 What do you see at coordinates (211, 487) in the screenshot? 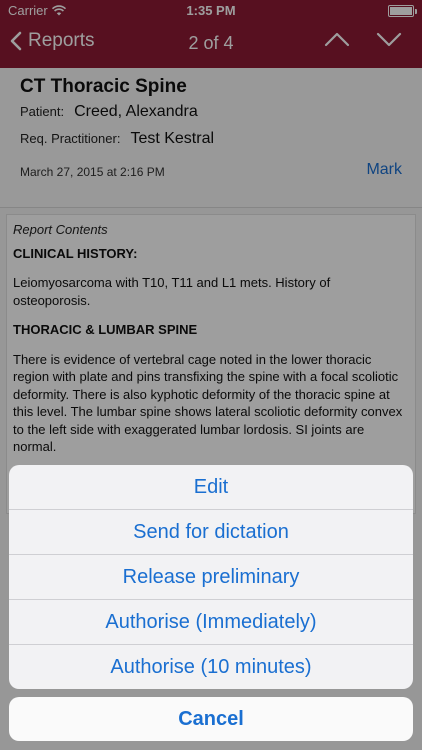
I see `edit-button: Edit` at bounding box center [211, 487].